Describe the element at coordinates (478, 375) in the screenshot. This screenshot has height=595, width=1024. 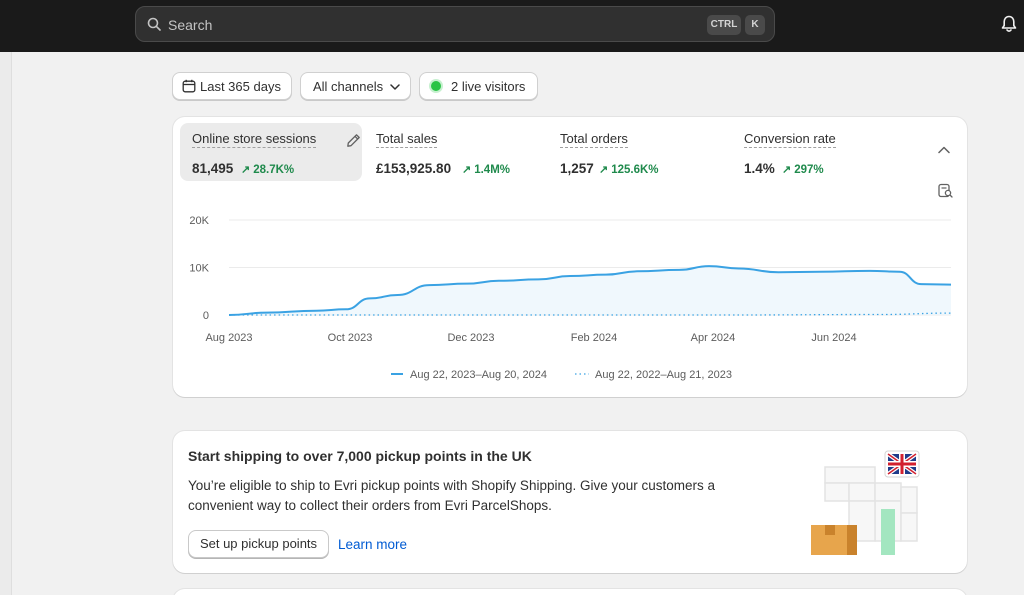
I see `legend-label-current: Aug 22, 2023–Aug 20, 2024` at that location.